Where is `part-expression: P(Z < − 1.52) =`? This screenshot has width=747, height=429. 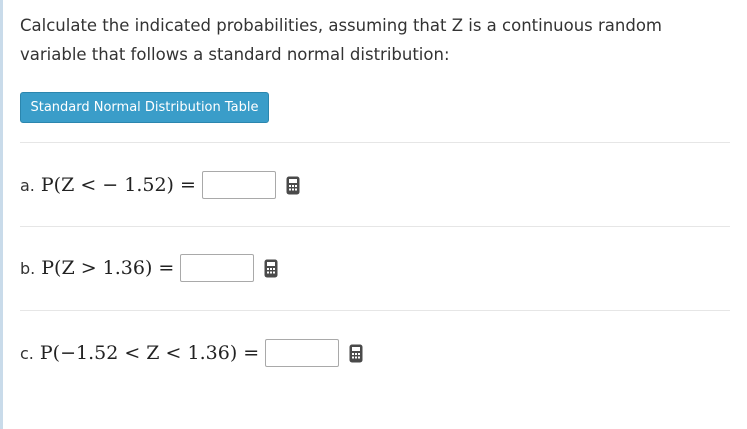
part-expression: P(Z < − 1.52) = is located at coordinates (118, 185).